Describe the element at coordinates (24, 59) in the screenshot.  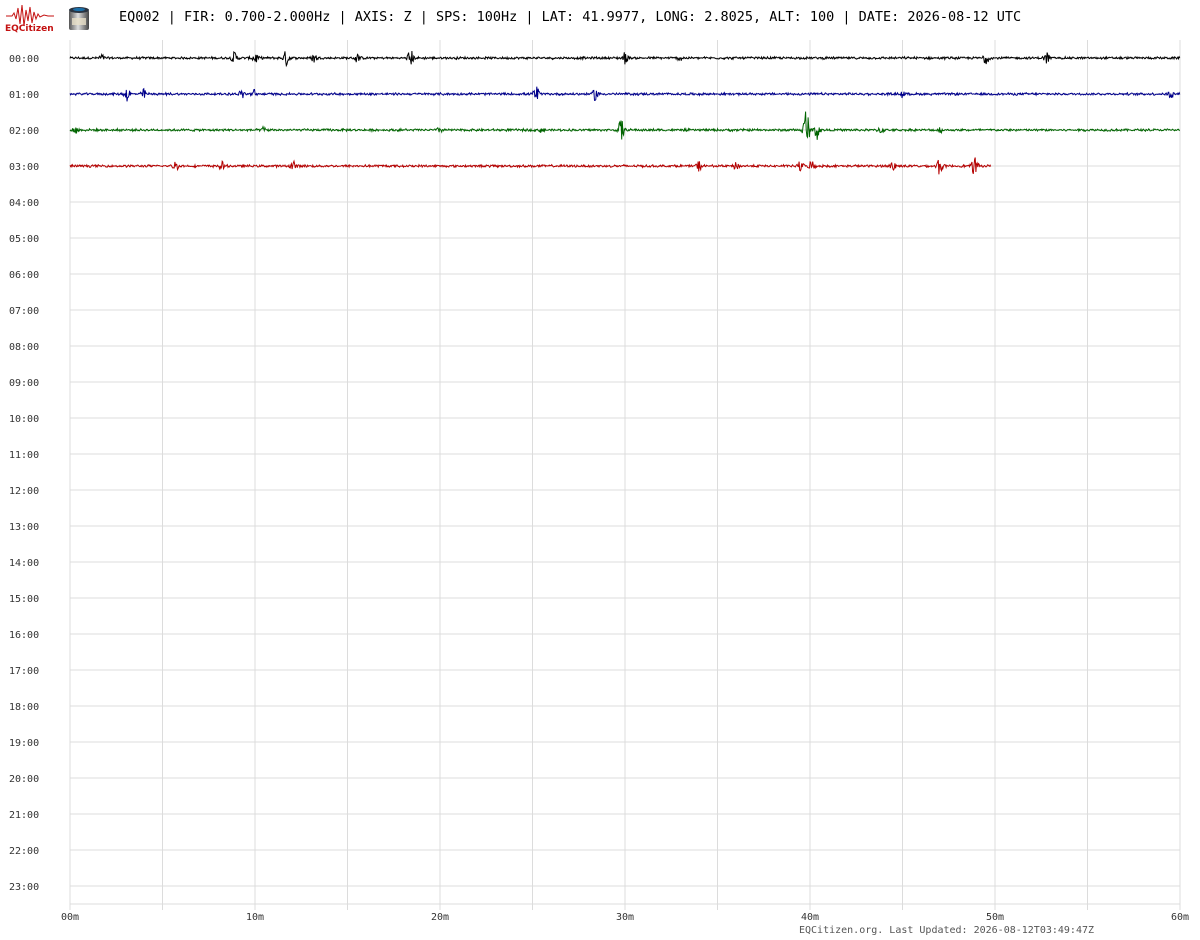
I see `hour-label: 00:00` at that location.